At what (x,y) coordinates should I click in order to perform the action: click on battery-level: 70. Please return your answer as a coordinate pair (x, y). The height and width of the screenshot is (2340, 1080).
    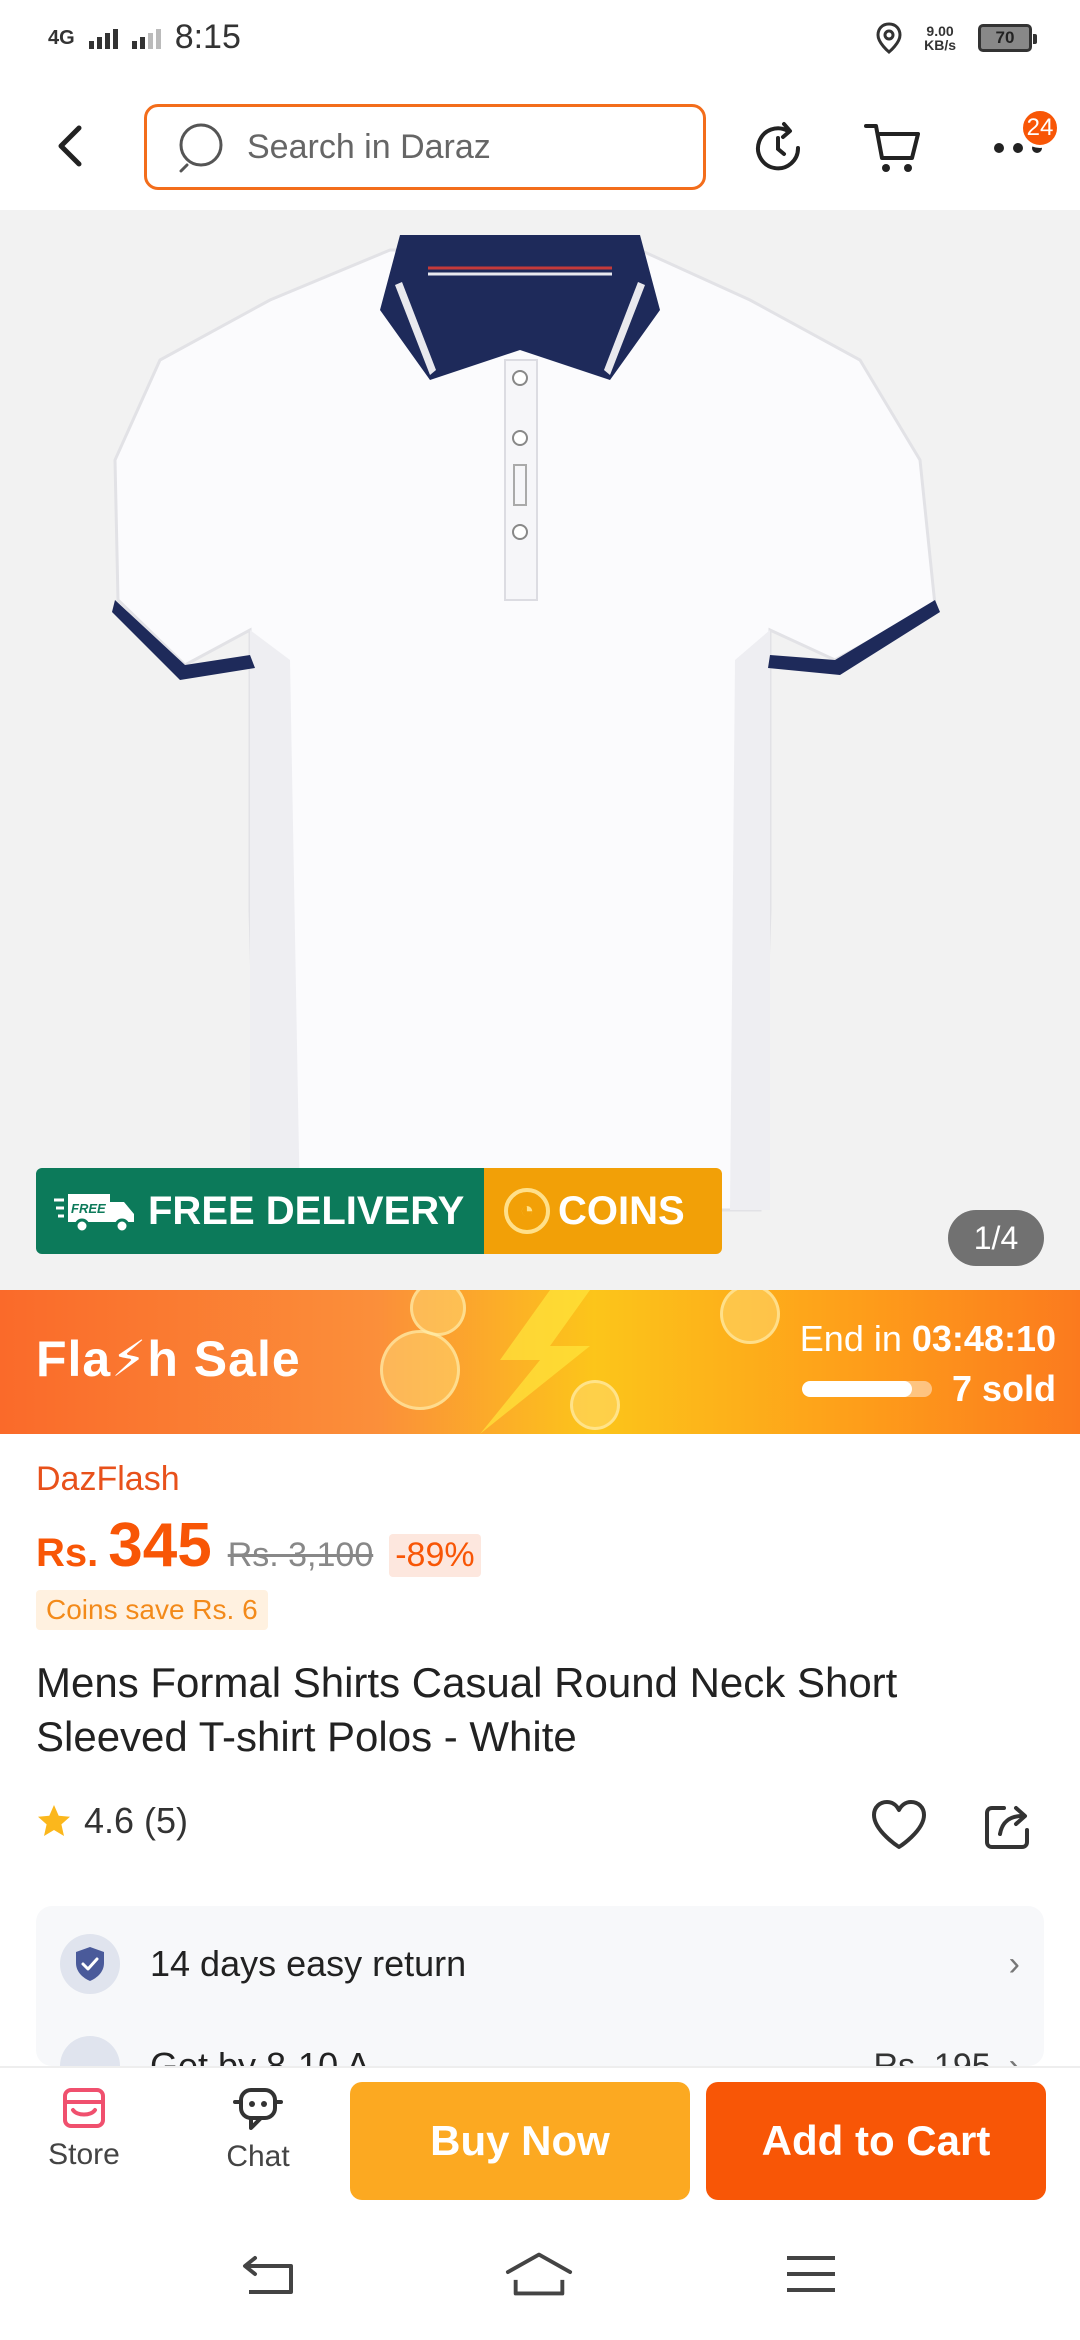
    Looking at the image, I should click on (1005, 37).